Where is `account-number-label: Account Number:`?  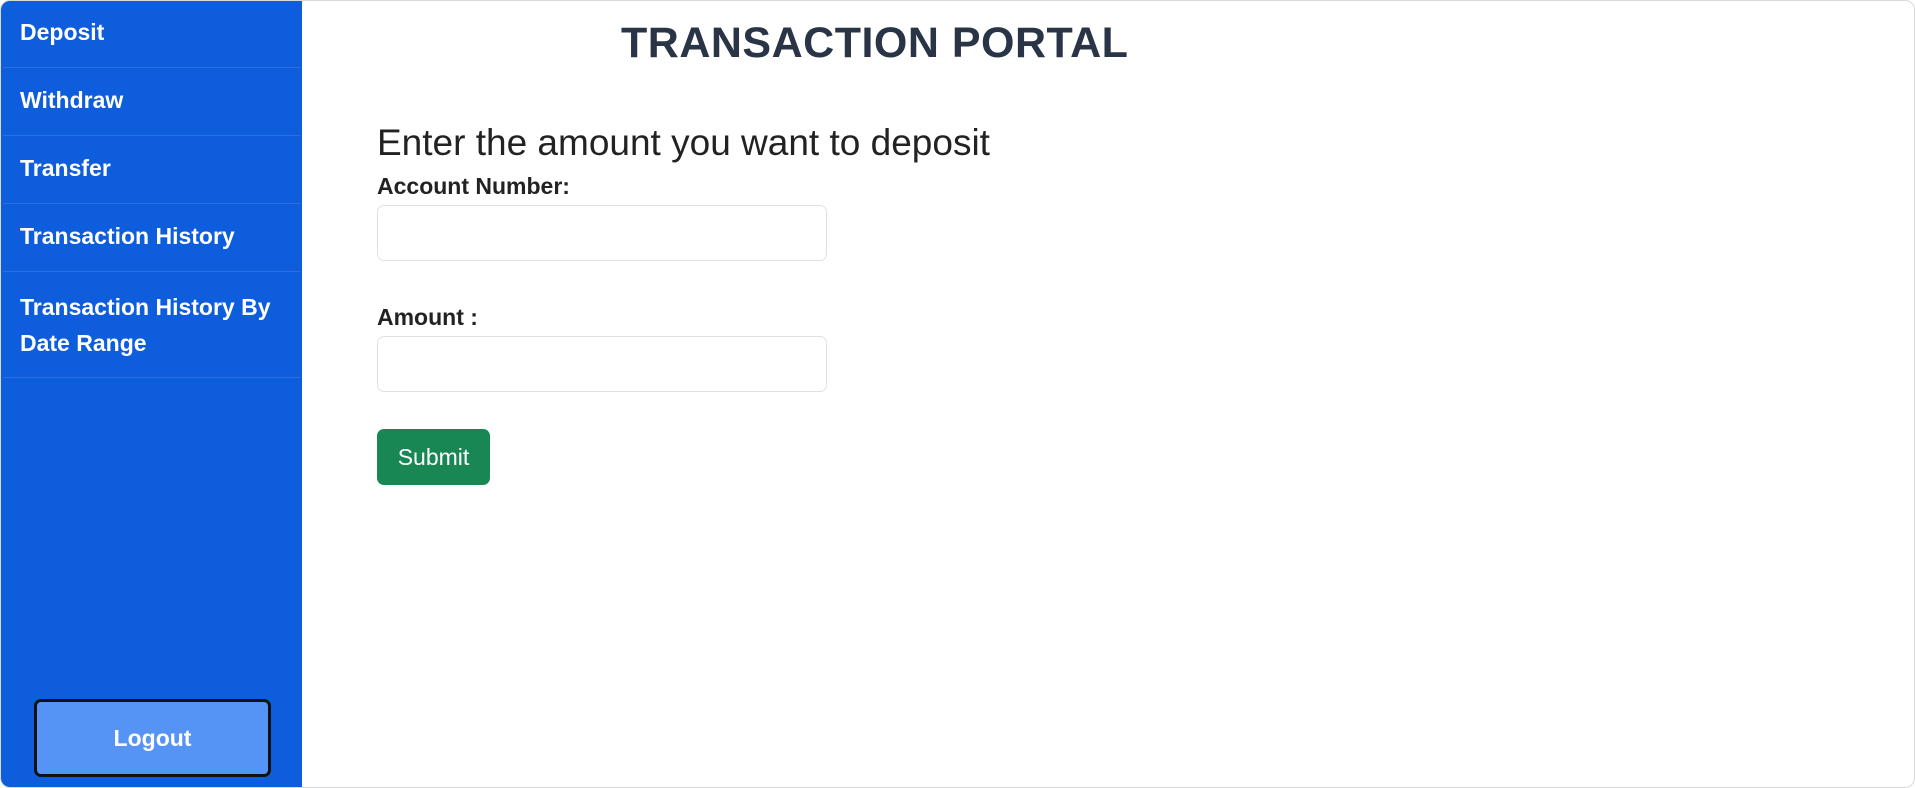
account-number-label: Account Number: is located at coordinates (473, 186).